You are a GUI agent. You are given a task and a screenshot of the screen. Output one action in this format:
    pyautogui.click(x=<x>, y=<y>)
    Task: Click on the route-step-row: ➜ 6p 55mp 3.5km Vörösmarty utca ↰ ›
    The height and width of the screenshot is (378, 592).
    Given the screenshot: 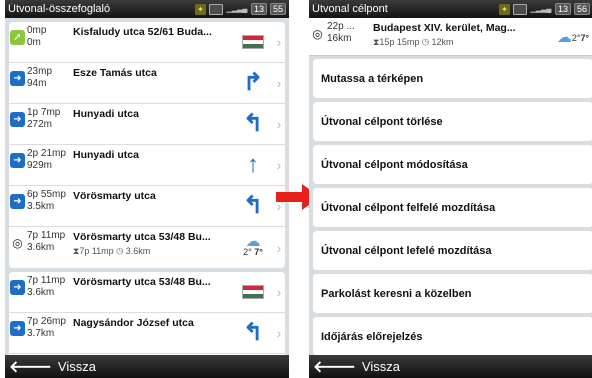 What is the action you would take?
    pyautogui.click(x=147, y=206)
    